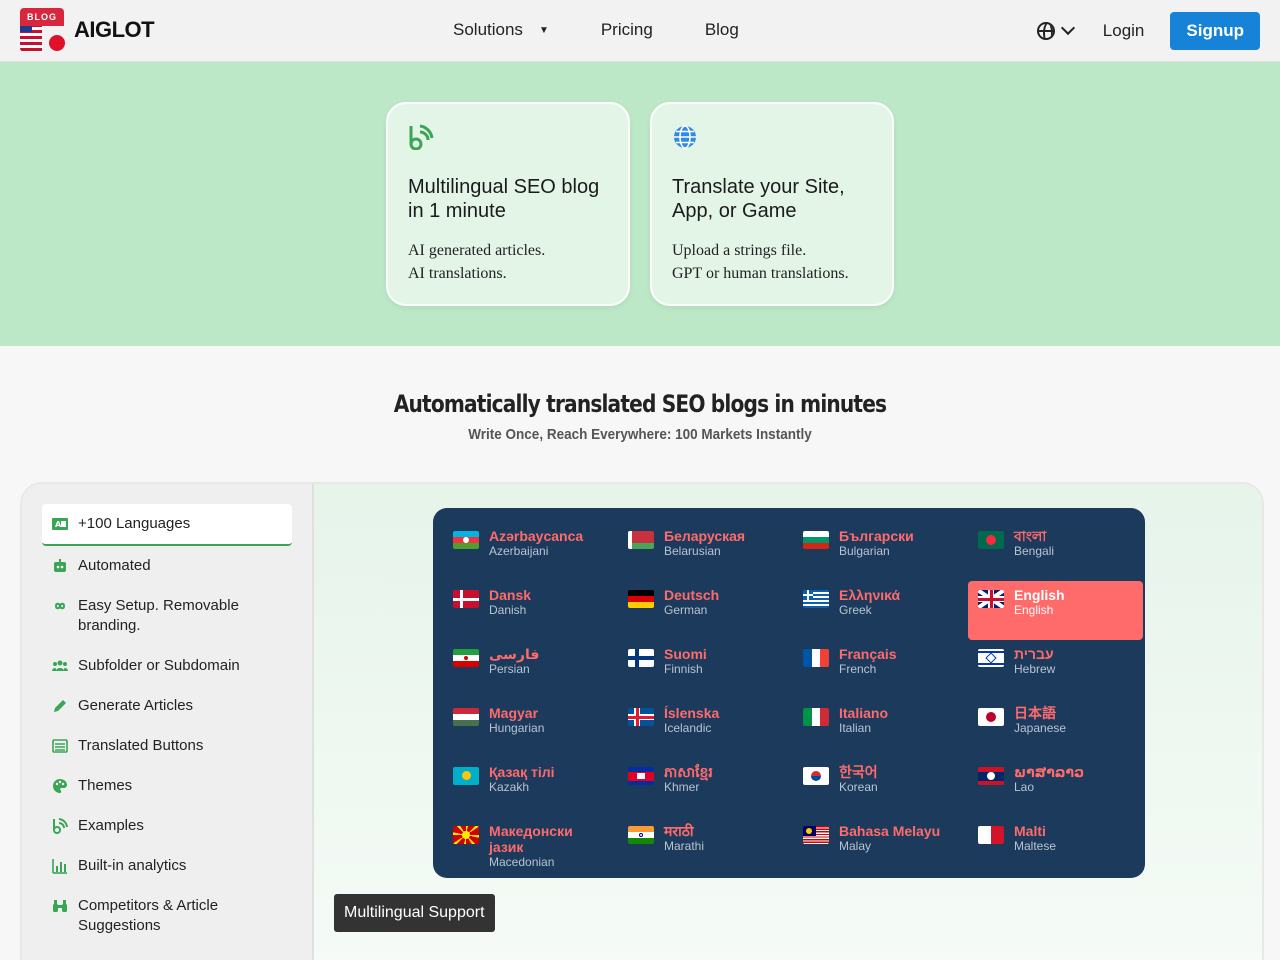 This screenshot has height=960, width=1280. What do you see at coordinates (868, 654) in the screenshot?
I see `language-native-name: Français` at bounding box center [868, 654].